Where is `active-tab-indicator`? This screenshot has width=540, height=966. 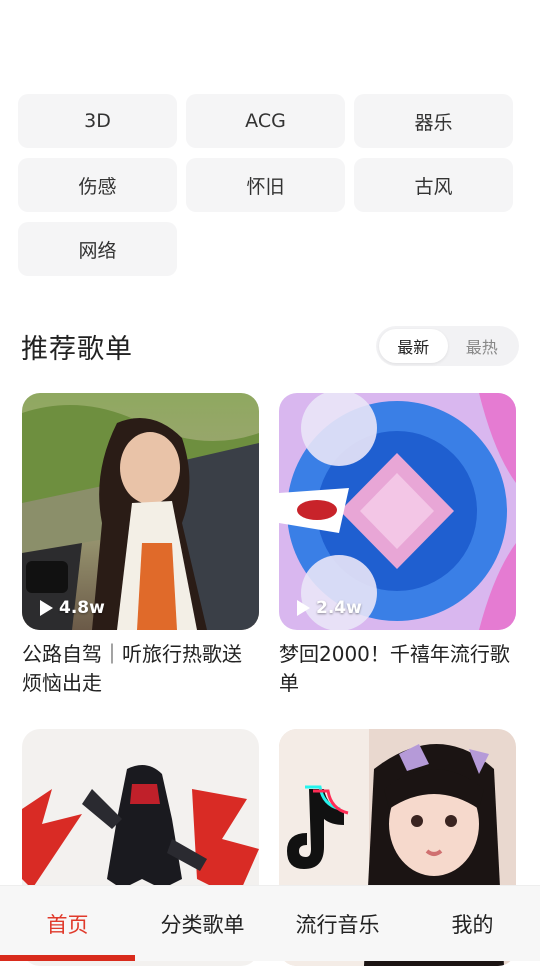 active-tab-indicator is located at coordinates (67, 958).